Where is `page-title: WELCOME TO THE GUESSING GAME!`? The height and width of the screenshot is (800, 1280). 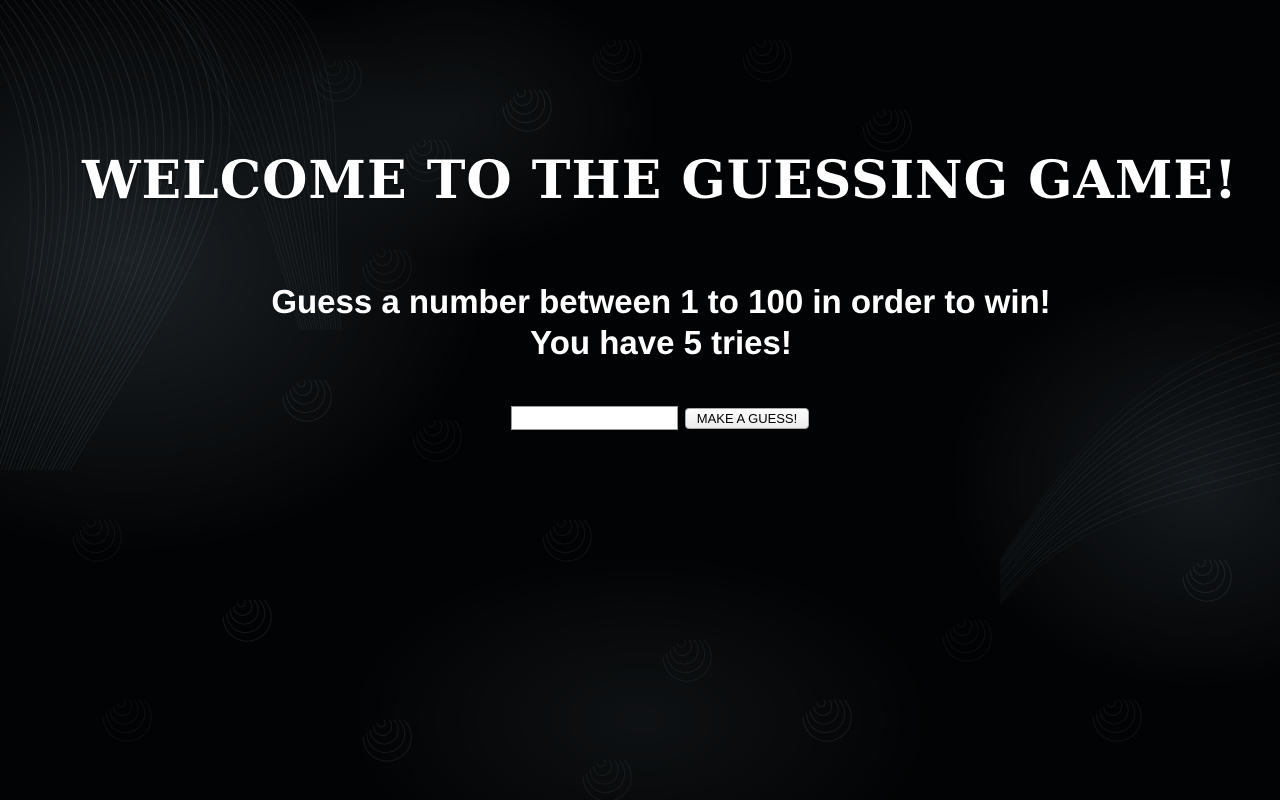
page-title: WELCOME TO THE GUESSING GAME! is located at coordinates (660, 180).